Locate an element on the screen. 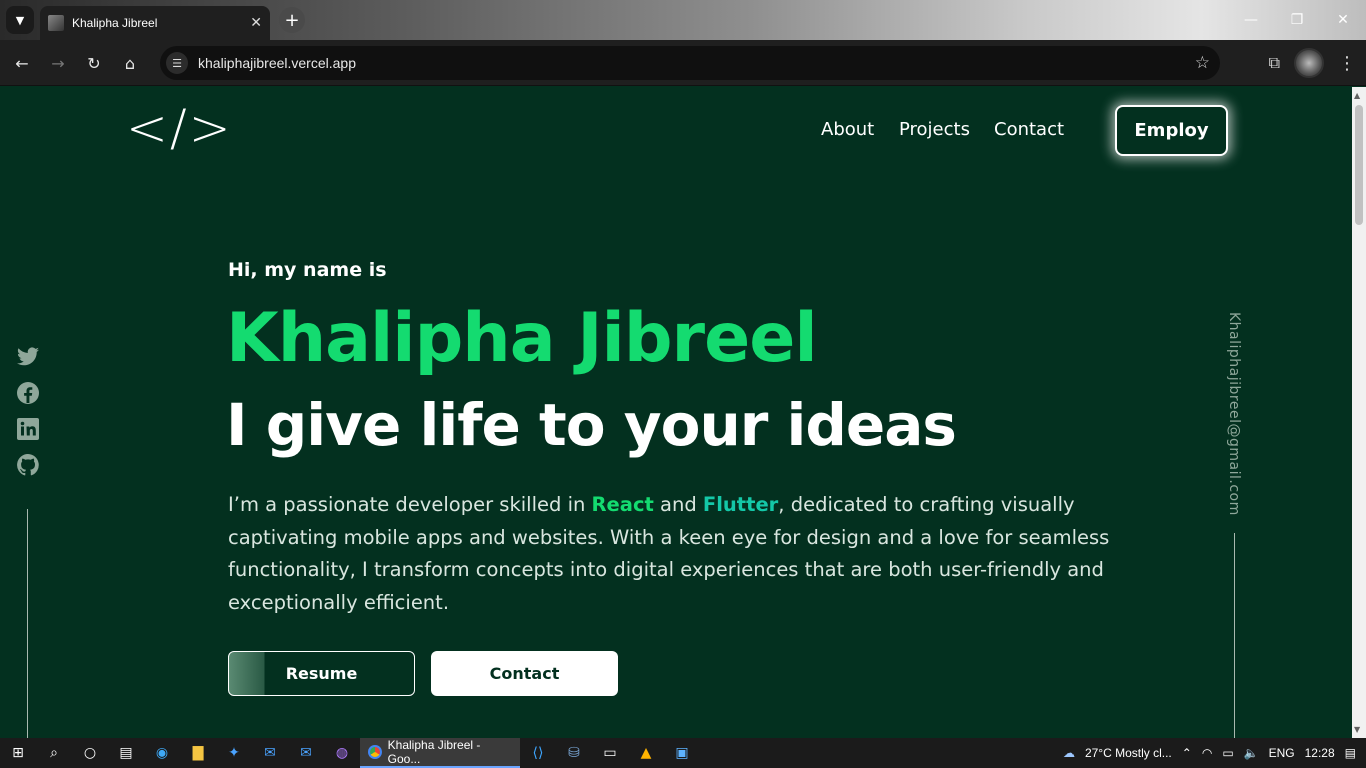 This screenshot has width=1366, height=768. linkedin-icon is located at coordinates (28, 429).